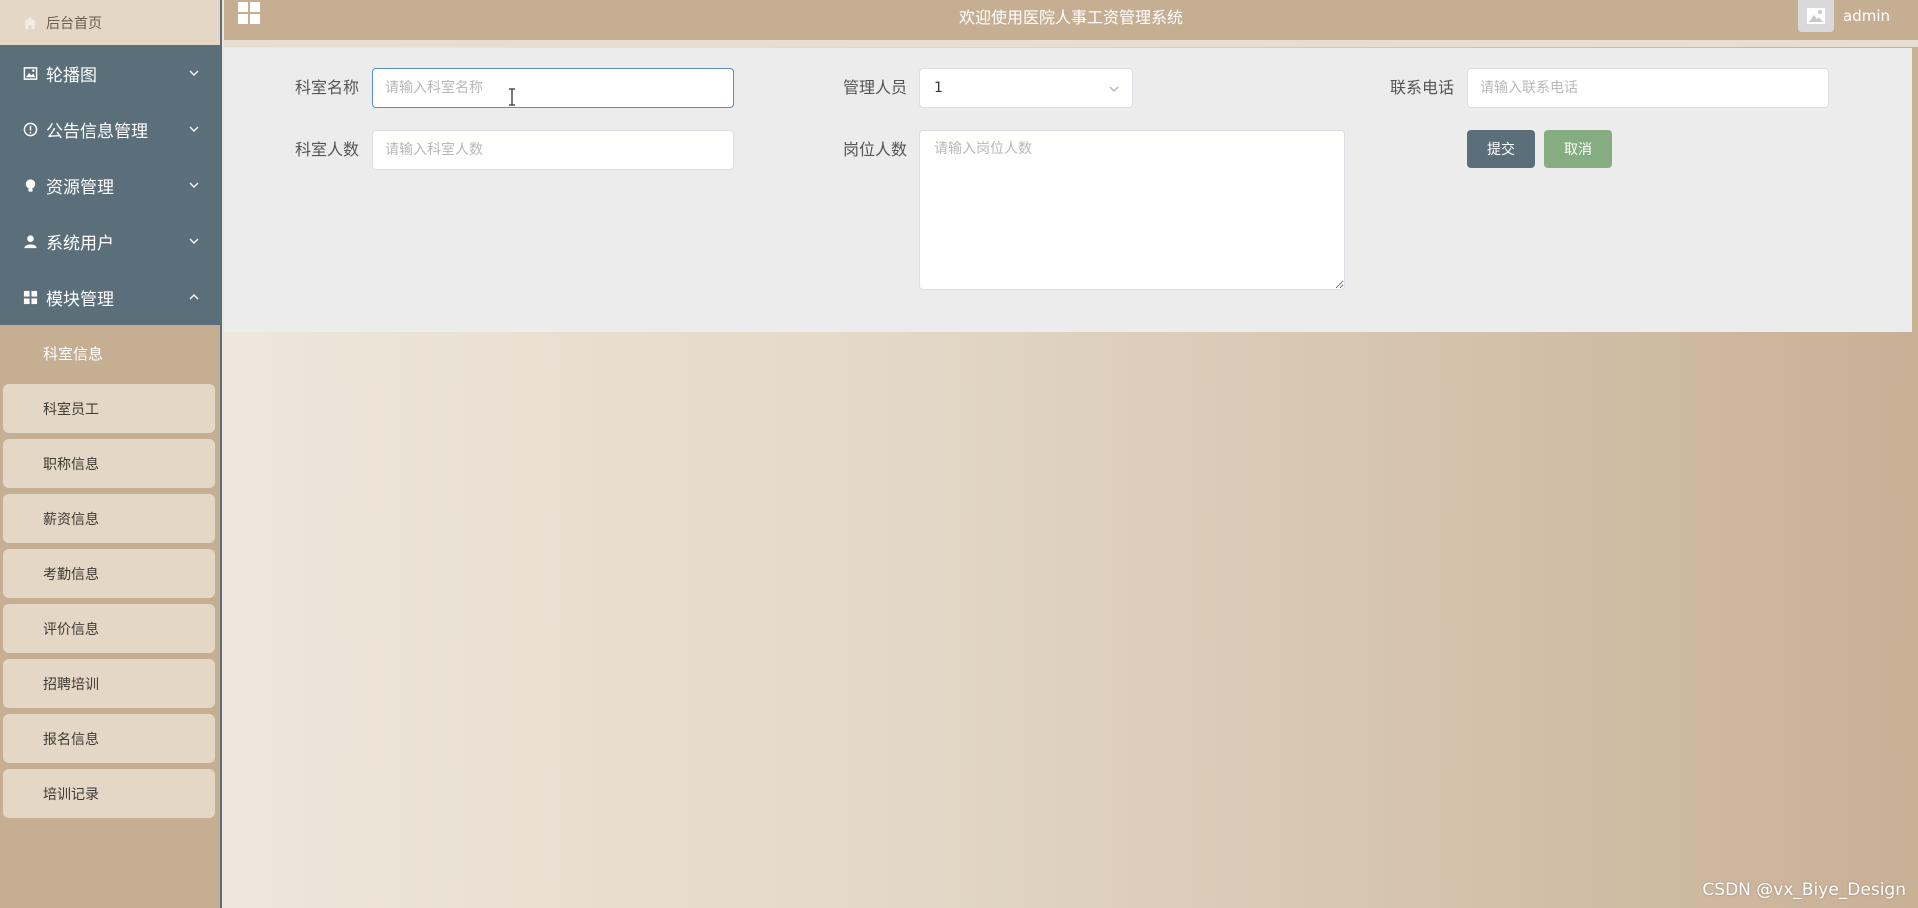  Describe the element at coordinates (71, 519) in the screenshot. I see `sidebar-subitem-label: 薪资信息` at that location.